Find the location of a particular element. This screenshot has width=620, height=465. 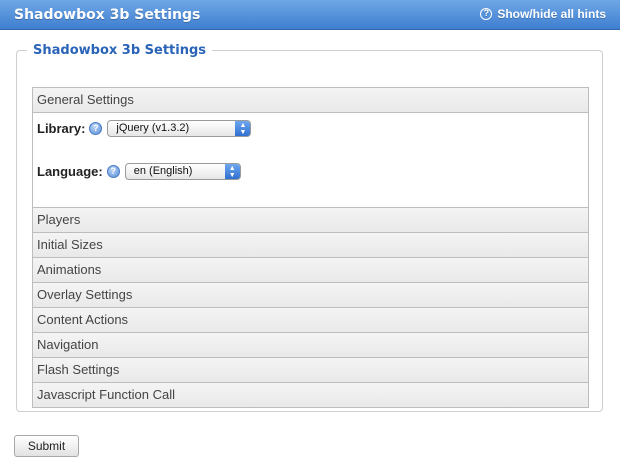

section-animations: Animations is located at coordinates (310, 270).